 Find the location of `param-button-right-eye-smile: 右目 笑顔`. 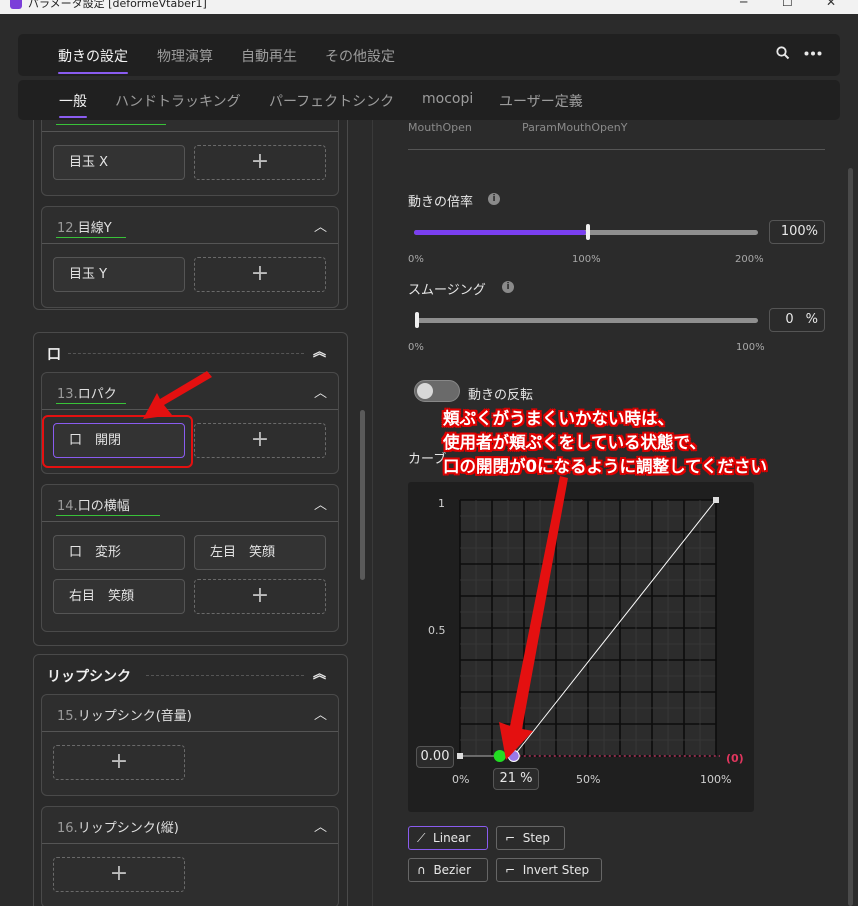

param-button-right-eye-smile: 右目 笑顔 is located at coordinates (119, 596).